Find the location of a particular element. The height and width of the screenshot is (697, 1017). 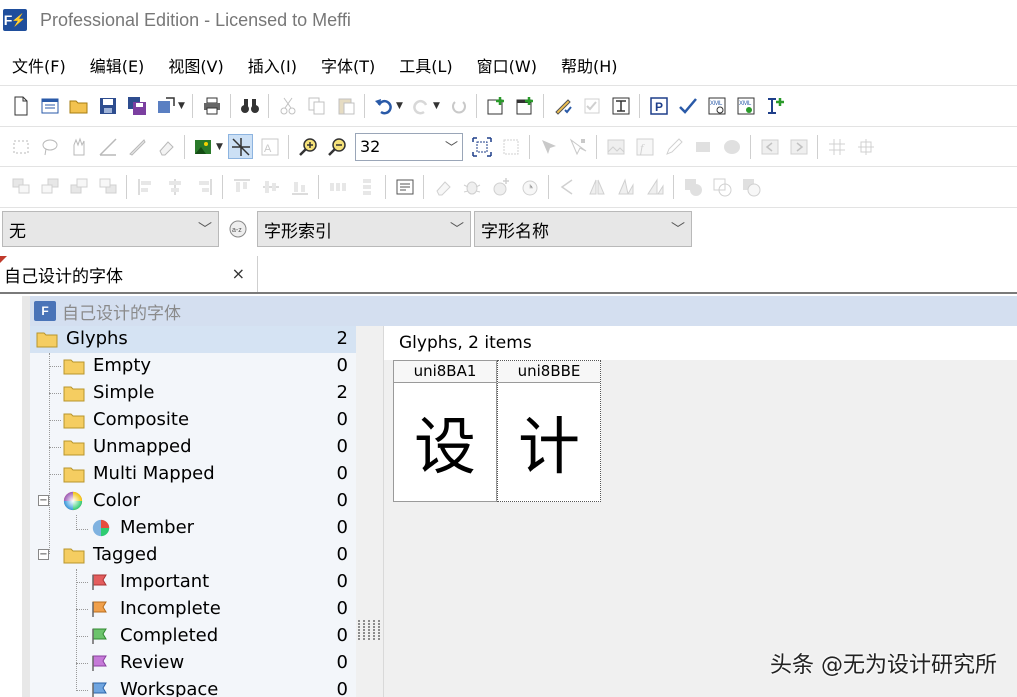

ellipse-icon is located at coordinates (731, 146).